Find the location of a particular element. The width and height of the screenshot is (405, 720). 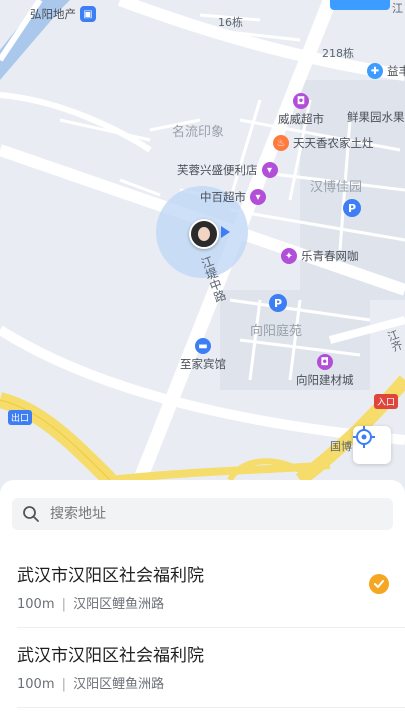

search-icon is located at coordinates (31, 514).